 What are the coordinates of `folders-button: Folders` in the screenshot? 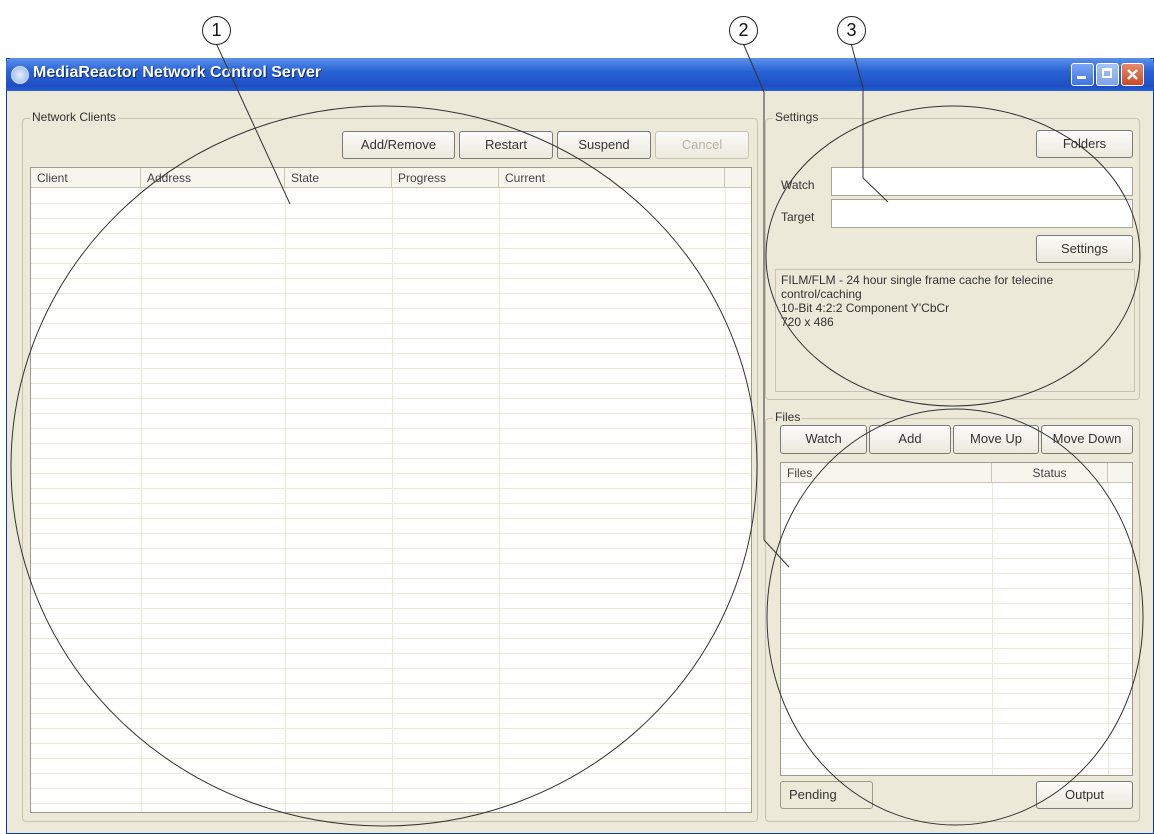 It's located at (1084, 144).